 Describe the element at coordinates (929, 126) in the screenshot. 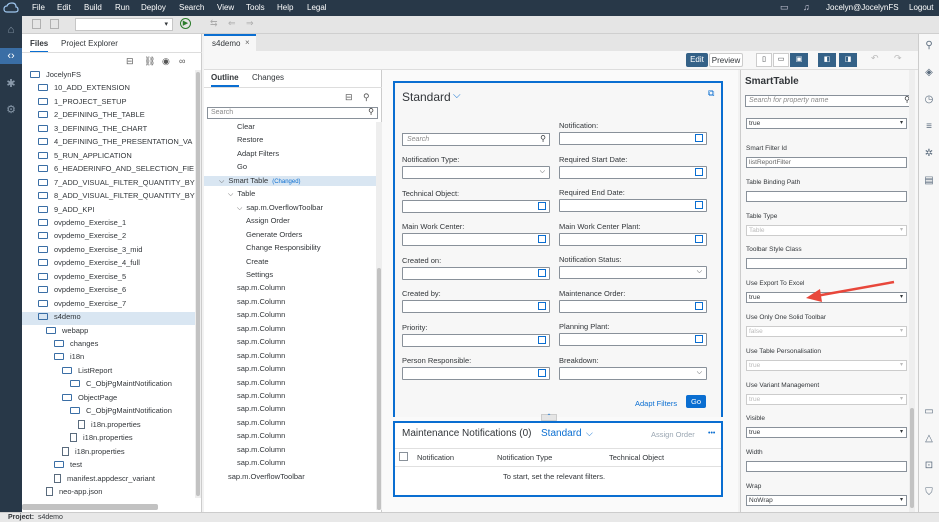

I see `outline-icon: ≡` at that location.